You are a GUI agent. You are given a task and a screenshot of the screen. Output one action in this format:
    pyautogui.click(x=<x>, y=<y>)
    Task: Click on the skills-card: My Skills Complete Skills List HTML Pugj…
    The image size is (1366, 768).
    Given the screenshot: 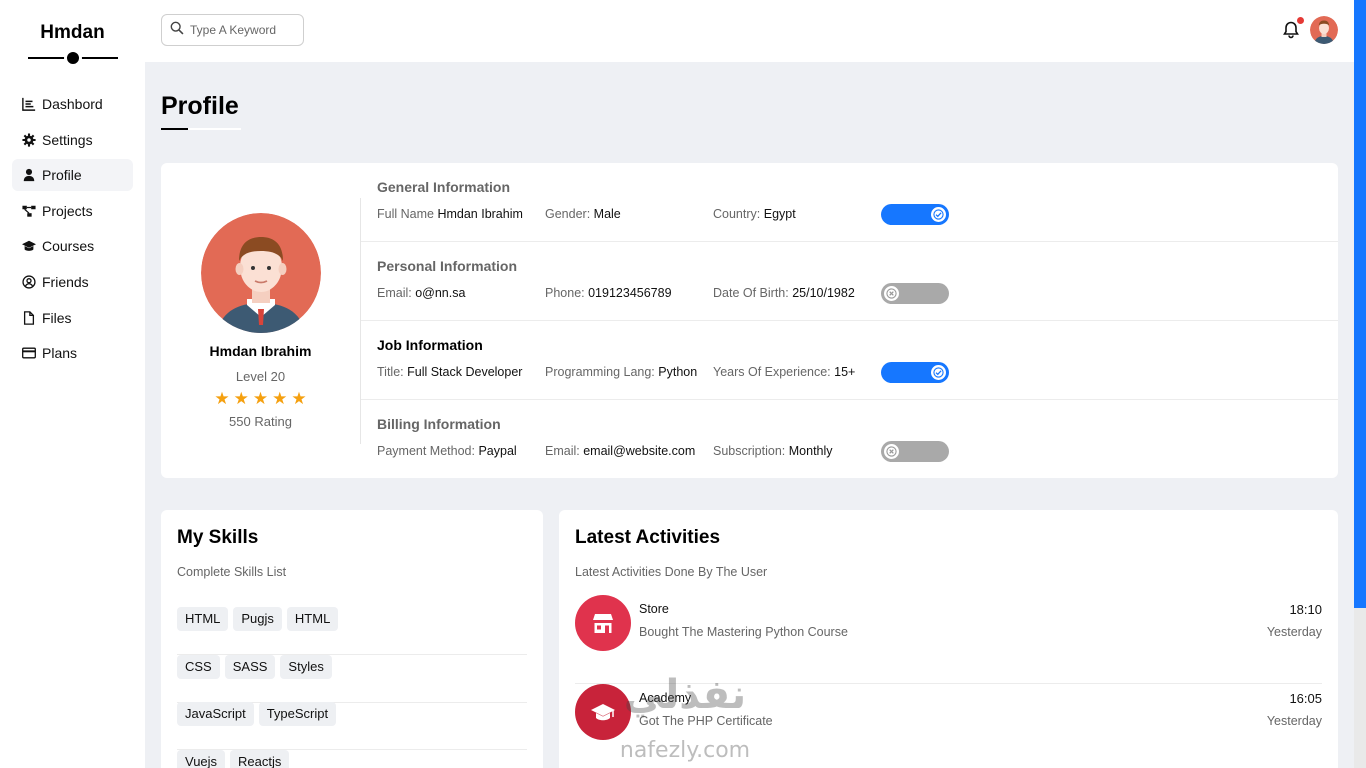 What is the action you would take?
    pyautogui.click(x=352, y=639)
    